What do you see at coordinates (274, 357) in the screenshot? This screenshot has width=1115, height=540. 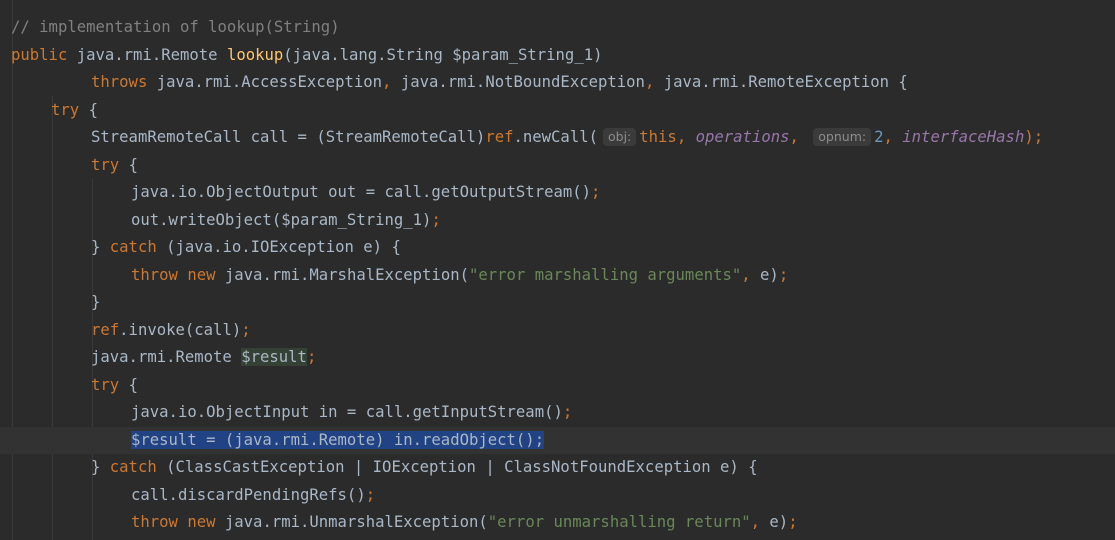 I see `code-token: $result` at bounding box center [274, 357].